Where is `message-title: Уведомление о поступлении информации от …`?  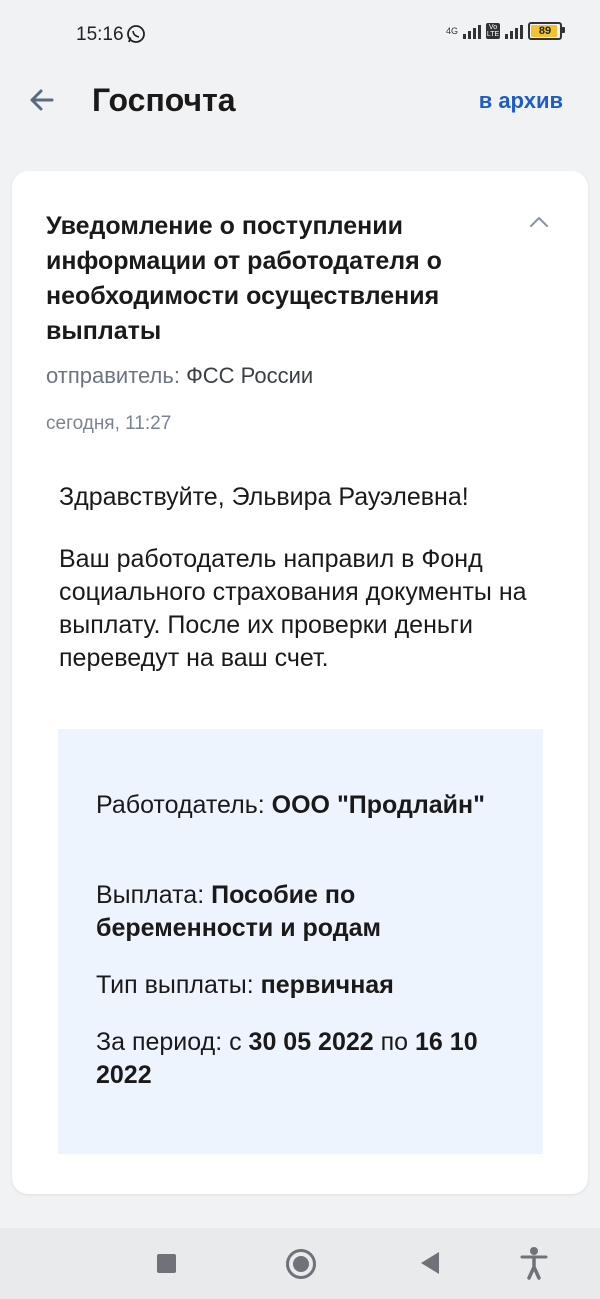
message-title: Уведомление о поступлении информации от … is located at coordinates (244, 278).